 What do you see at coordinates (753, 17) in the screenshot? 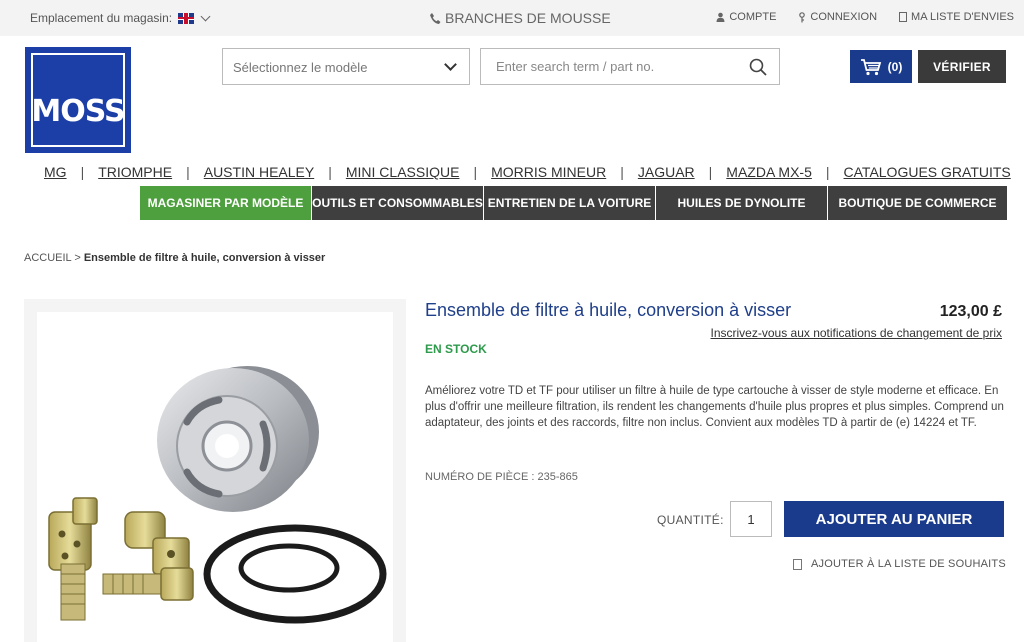
I see `account-label: COMPTE` at bounding box center [753, 17].